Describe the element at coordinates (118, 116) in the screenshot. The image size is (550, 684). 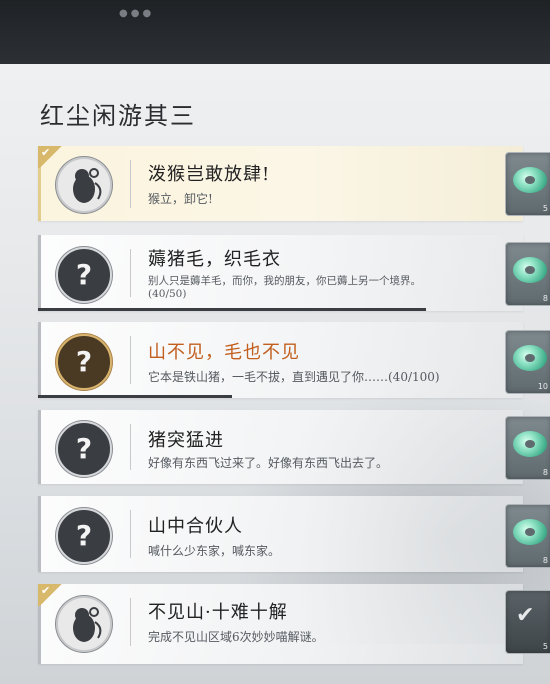
I see `page-title: 红尘闲游其三` at that location.